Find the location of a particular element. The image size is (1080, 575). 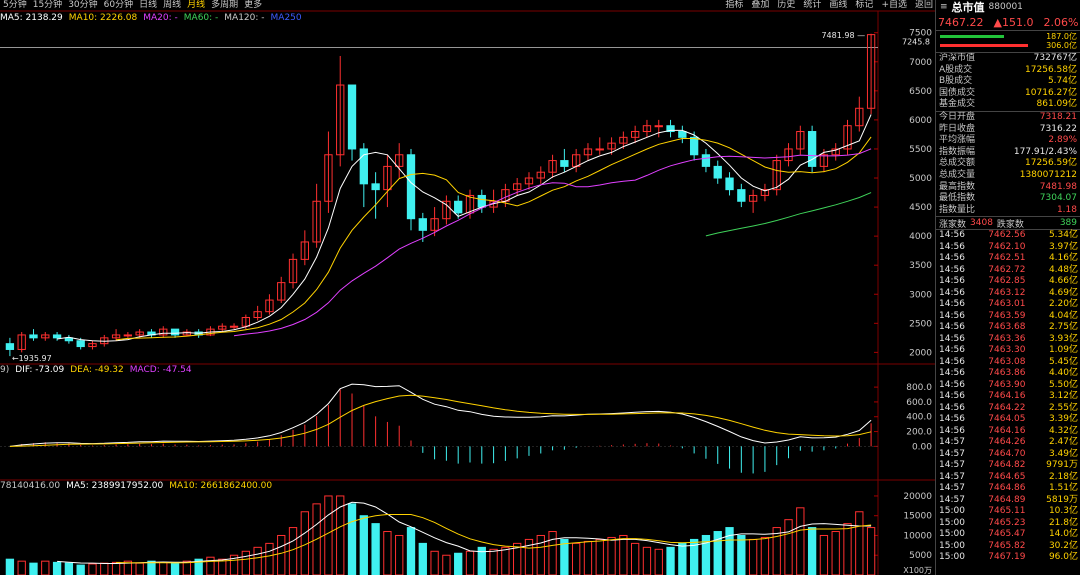

market-stat-value: 732767亿 is located at coordinates (1055, 58).